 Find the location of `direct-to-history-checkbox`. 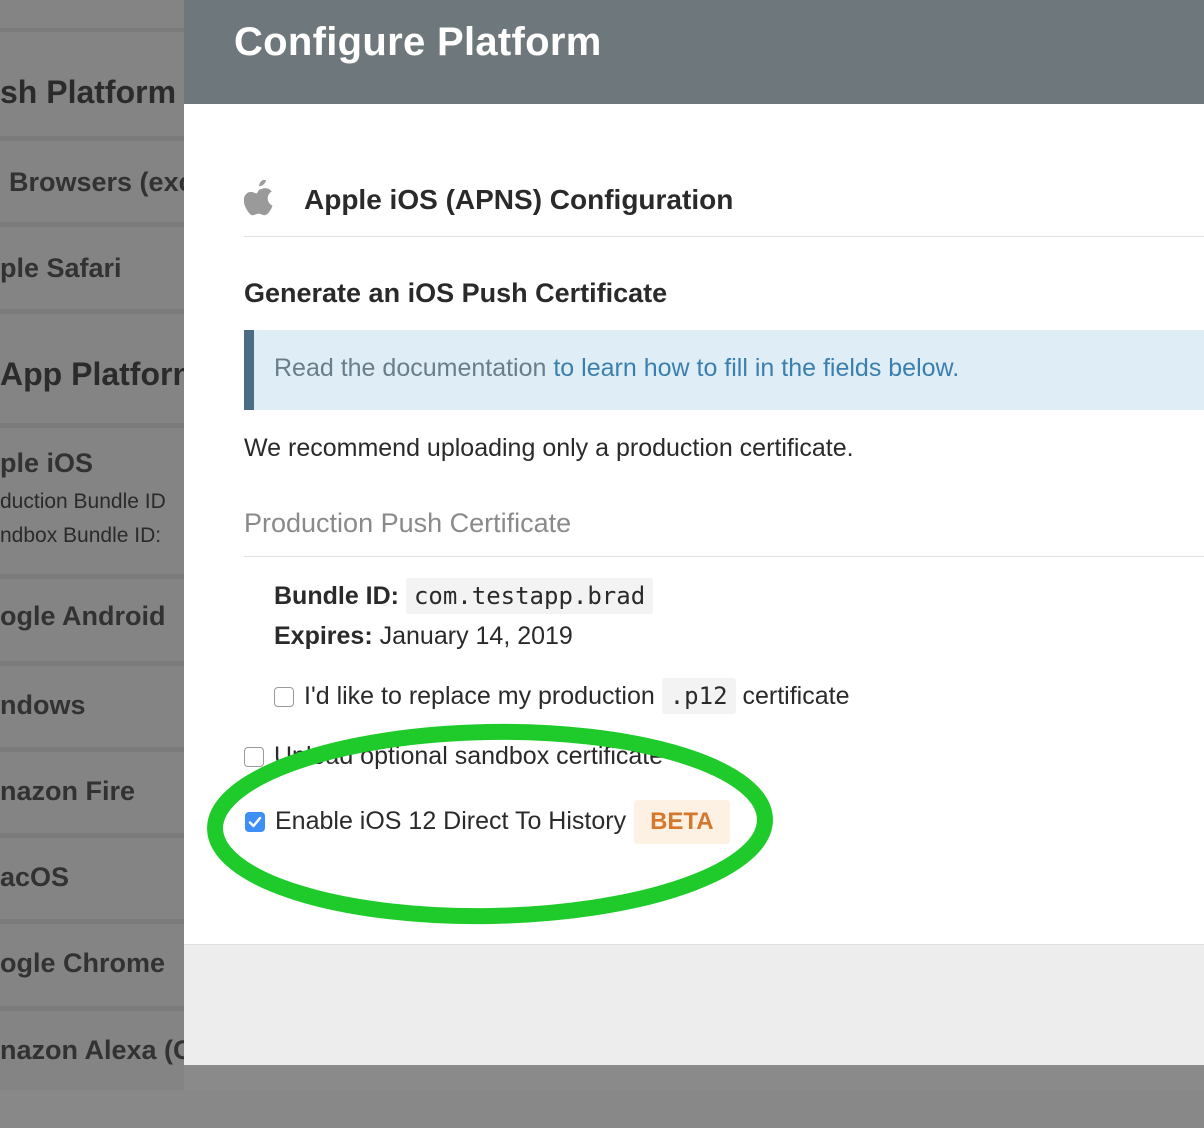

direct-to-history-checkbox is located at coordinates (255, 822).